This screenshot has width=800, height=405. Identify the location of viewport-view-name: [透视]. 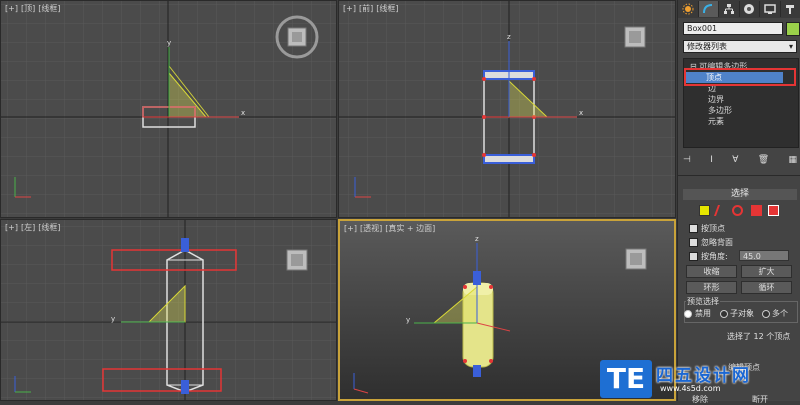
(371, 228).